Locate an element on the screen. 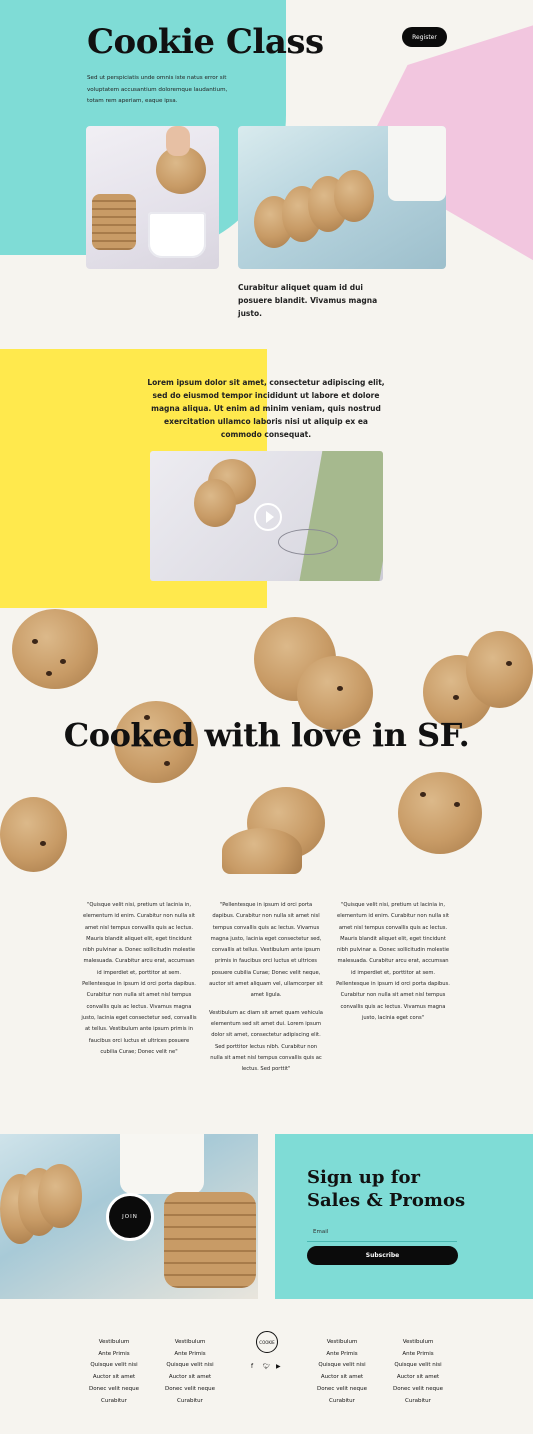  hand is located at coordinates (178, 141).